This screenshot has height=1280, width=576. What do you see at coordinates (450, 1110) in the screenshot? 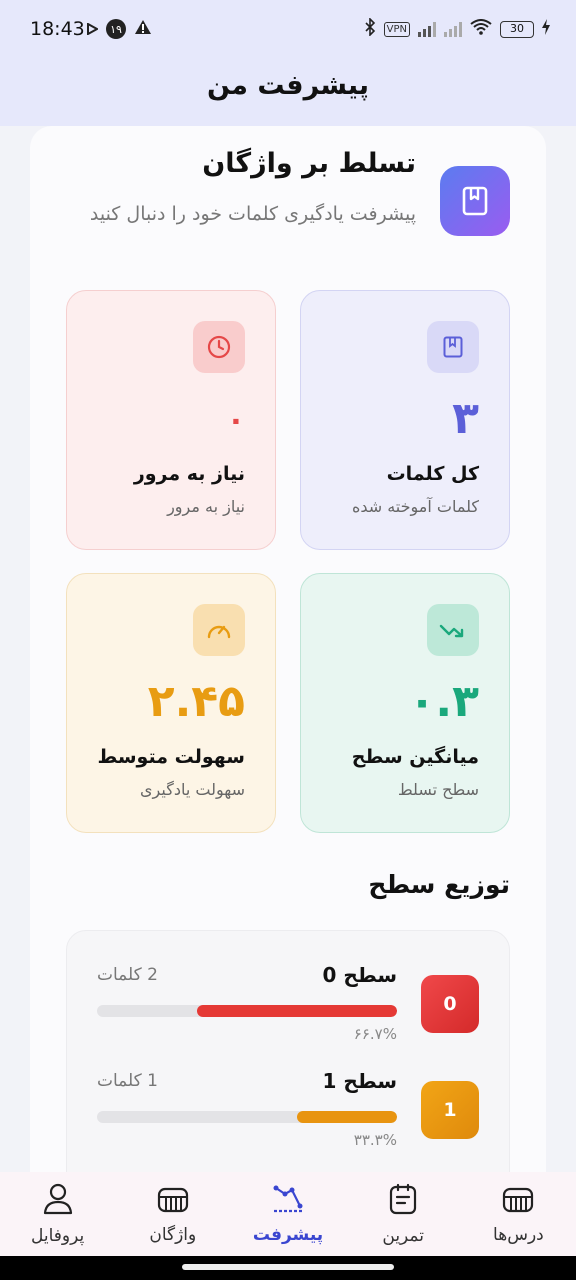
I see `level-badge: 1` at bounding box center [450, 1110].